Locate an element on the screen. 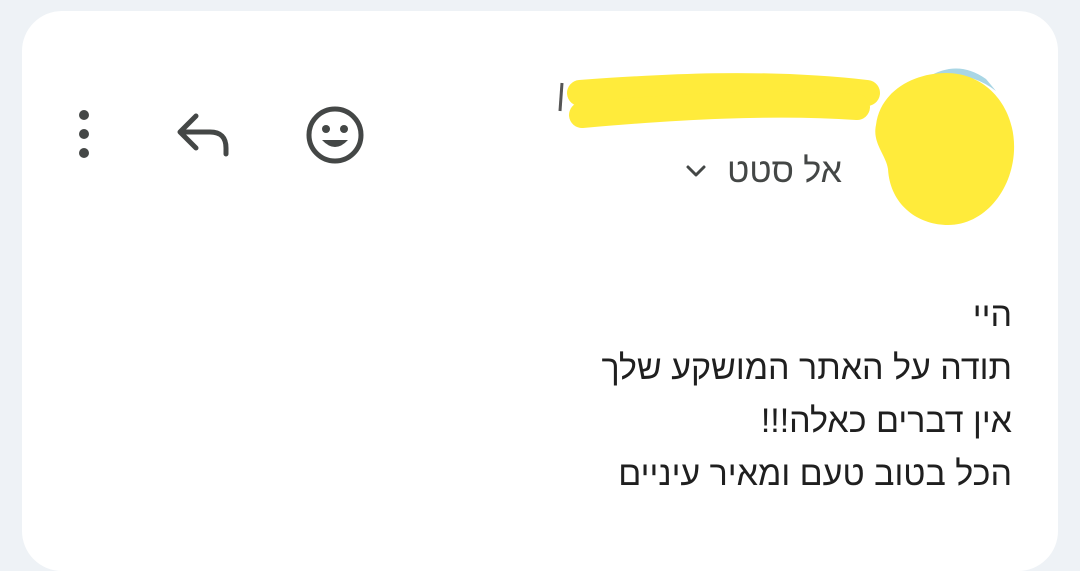 Image resolution: width=1080 pixels, height=571 pixels. more-vert-icon is located at coordinates (84, 134).